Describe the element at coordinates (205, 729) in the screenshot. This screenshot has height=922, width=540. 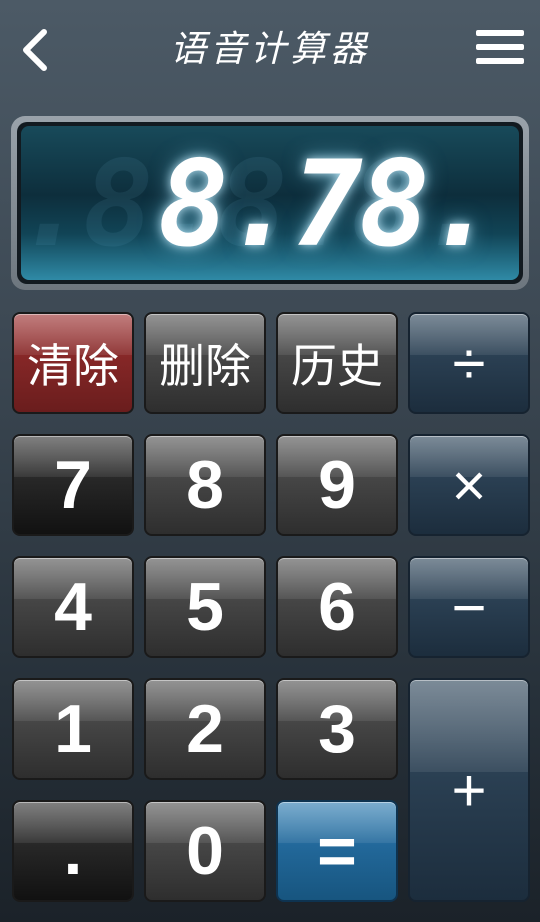
I see `digit-2-button: 2` at that location.